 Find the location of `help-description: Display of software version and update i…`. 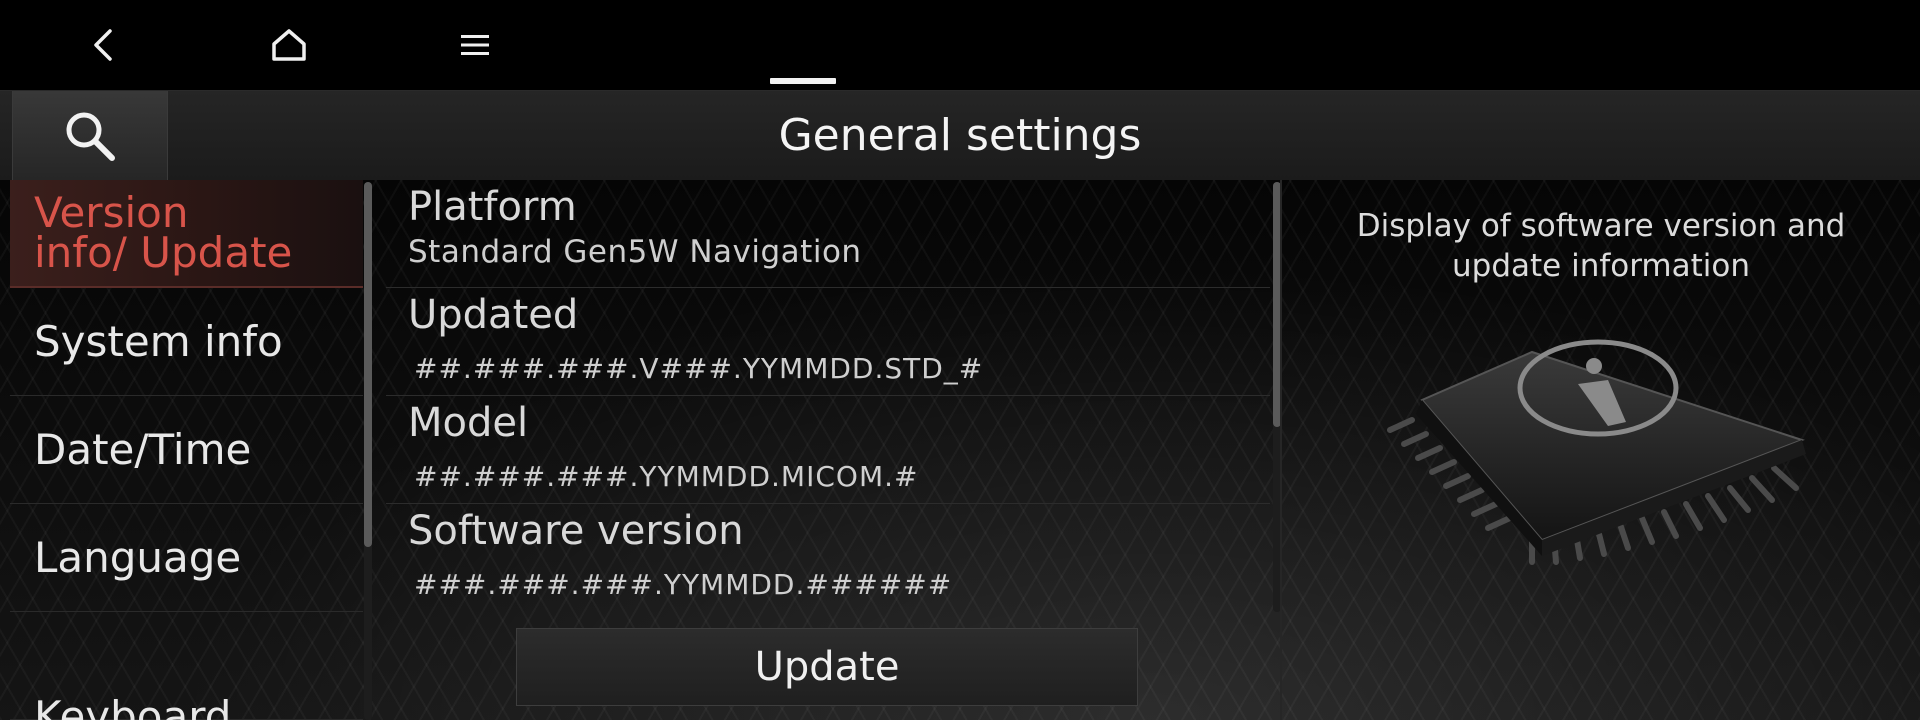

help-description: Display of software version and update i… is located at coordinates (1601, 246).